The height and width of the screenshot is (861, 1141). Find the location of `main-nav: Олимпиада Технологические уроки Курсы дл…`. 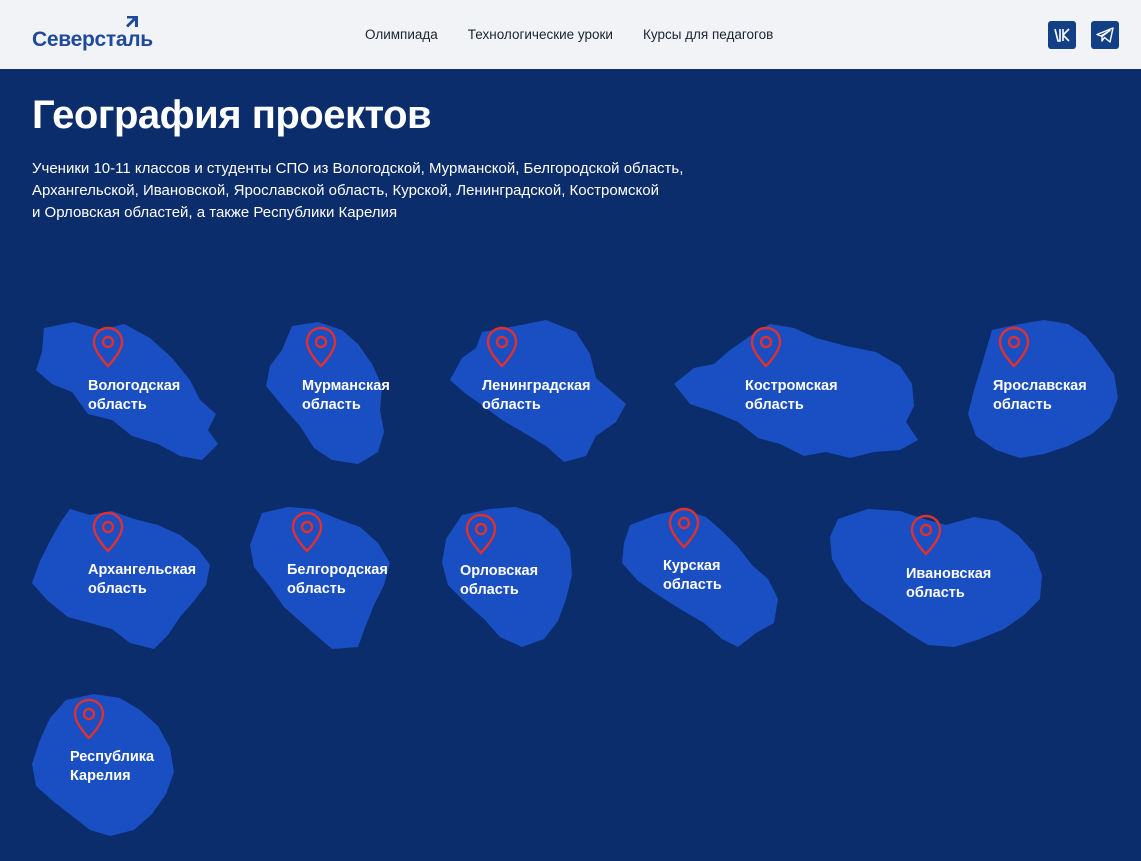

main-nav: Олимпиада Технологические уроки Курсы дл… is located at coordinates (569, 35).